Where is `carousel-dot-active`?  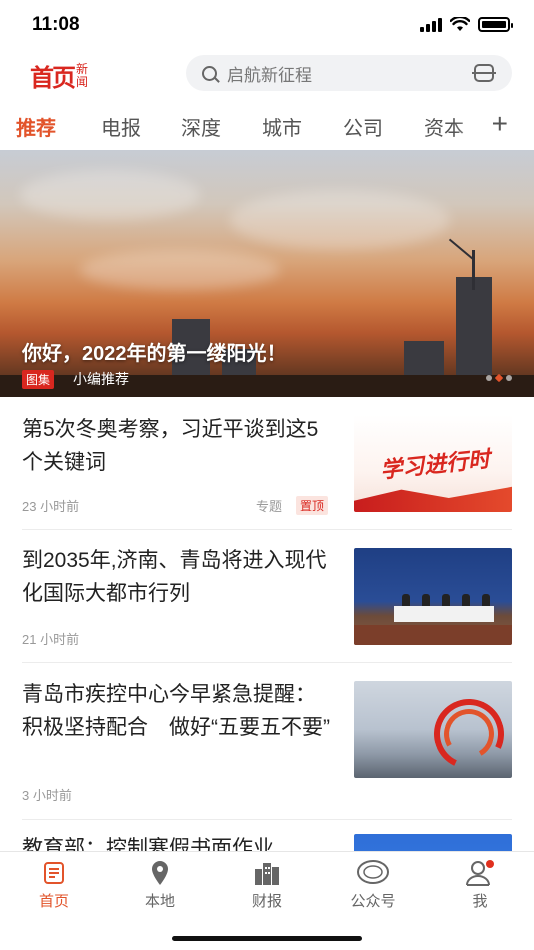 carousel-dot-active is located at coordinates (499, 378).